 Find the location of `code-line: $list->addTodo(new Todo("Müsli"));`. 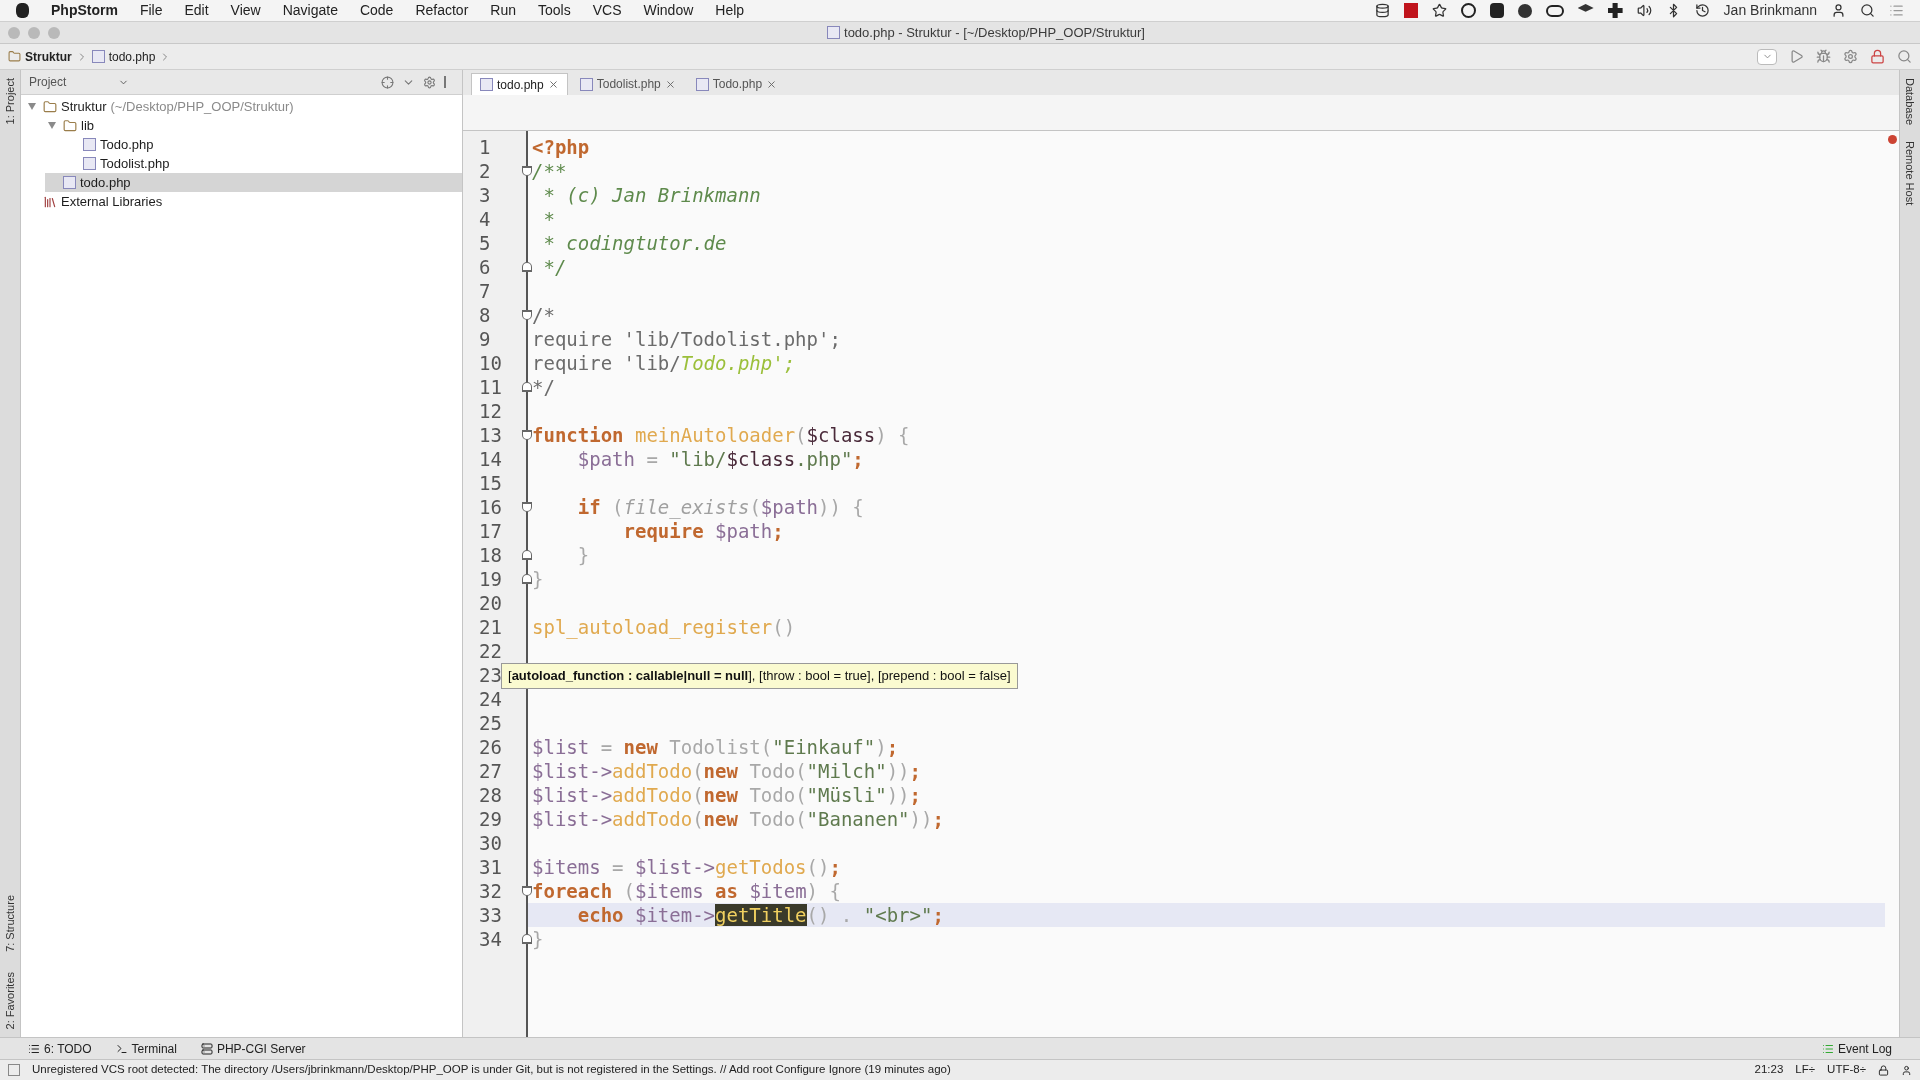

code-line: $list->addTodo(new Todo("Müsli")); is located at coordinates (726, 795).